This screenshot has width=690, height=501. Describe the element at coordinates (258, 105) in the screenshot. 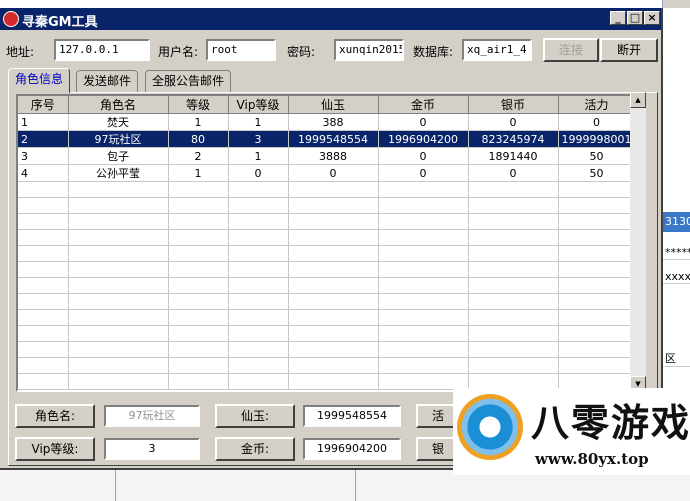

I see `column-header: Vip等级` at that location.